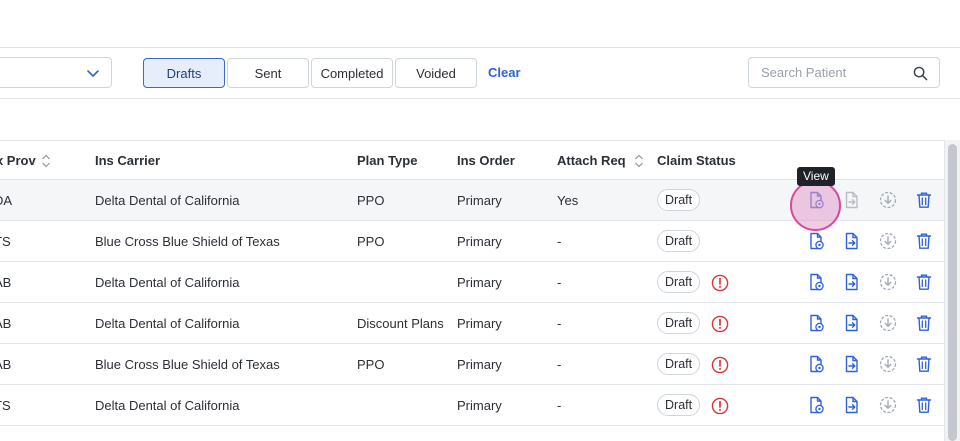 The width and height of the screenshot is (960, 441). Describe the element at coordinates (6, 200) in the screenshot. I see `tx-prov-cell: DA` at that location.